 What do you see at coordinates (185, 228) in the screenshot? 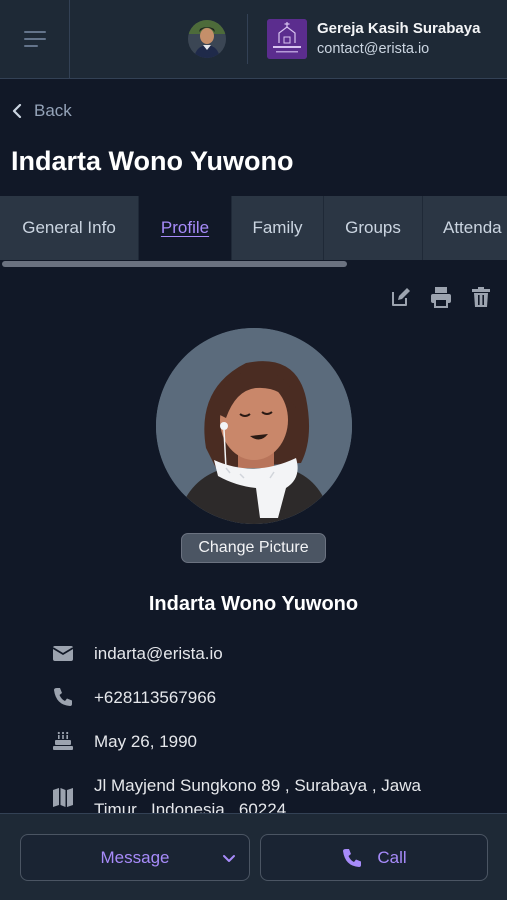
I see `tab-profile: Profile` at bounding box center [185, 228].